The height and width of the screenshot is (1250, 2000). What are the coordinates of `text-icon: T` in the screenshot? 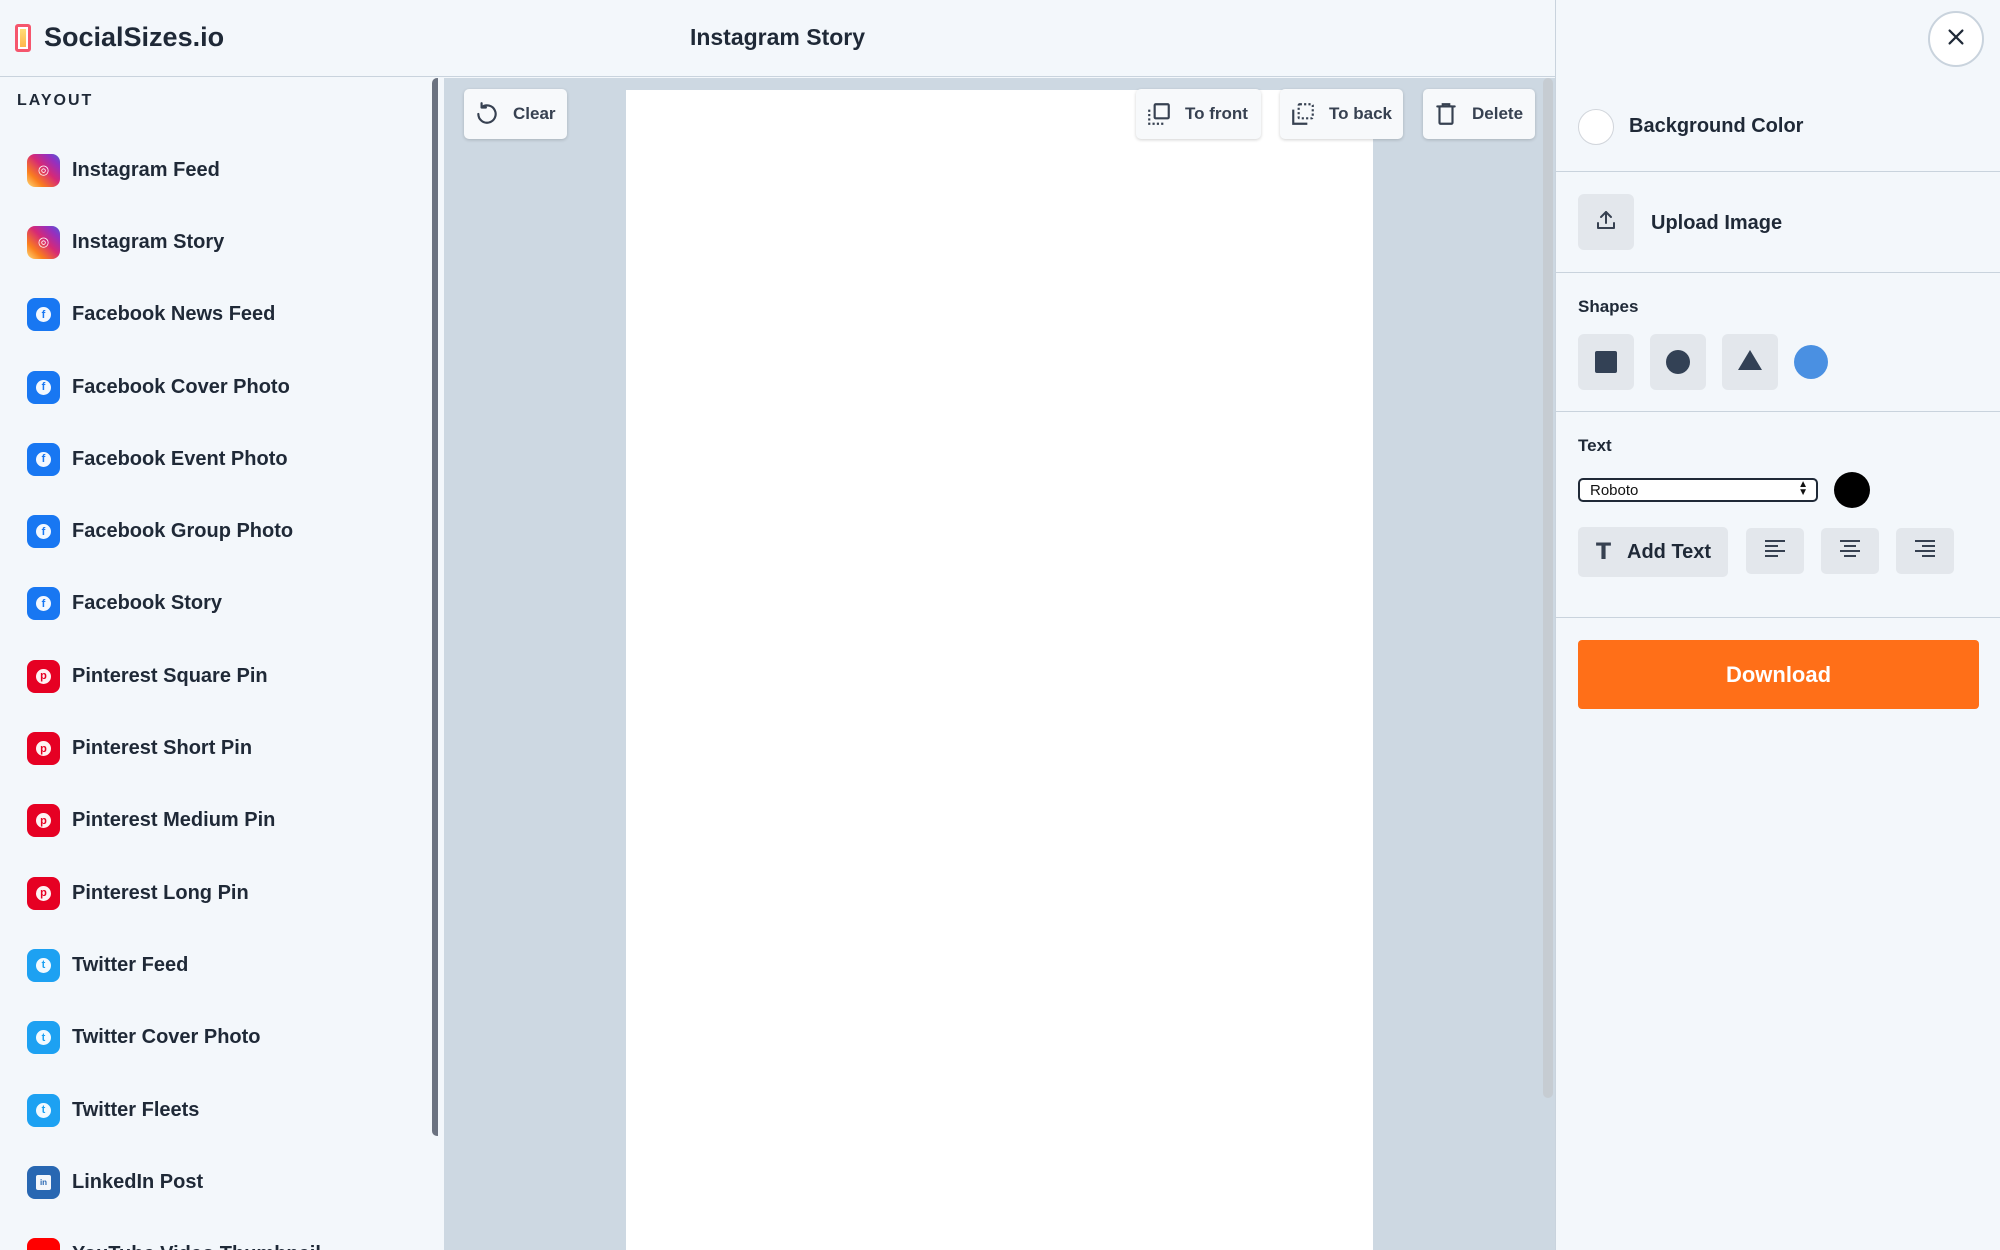 It's located at (1604, 552).